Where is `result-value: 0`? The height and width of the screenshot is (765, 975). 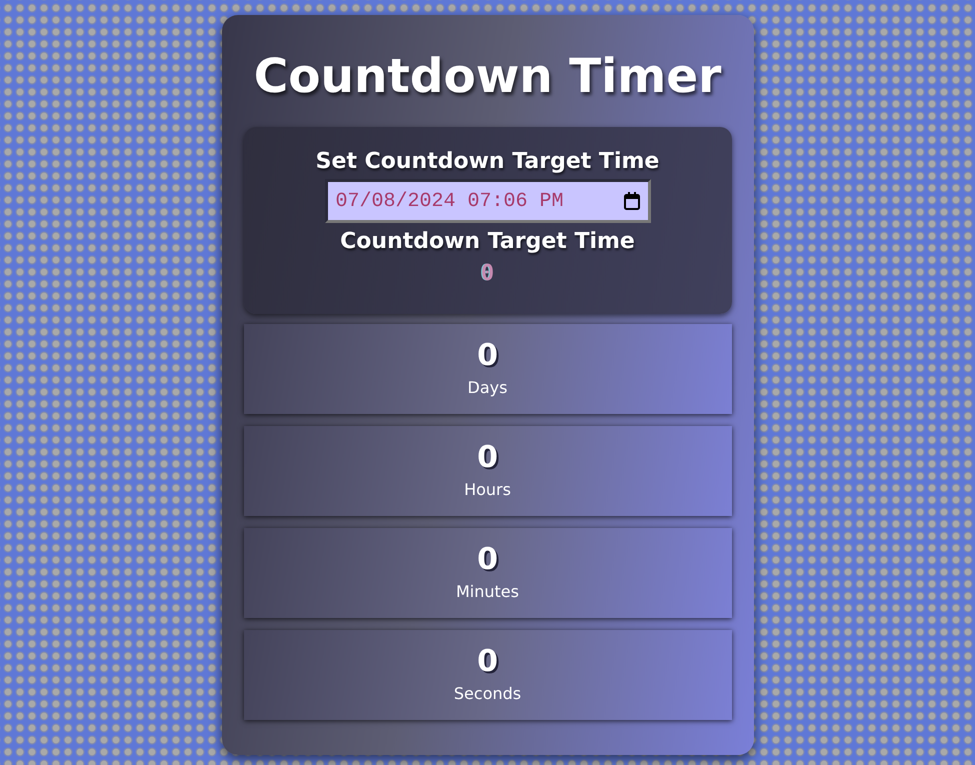
result-value: 0 is located at coordinates (487, 273).